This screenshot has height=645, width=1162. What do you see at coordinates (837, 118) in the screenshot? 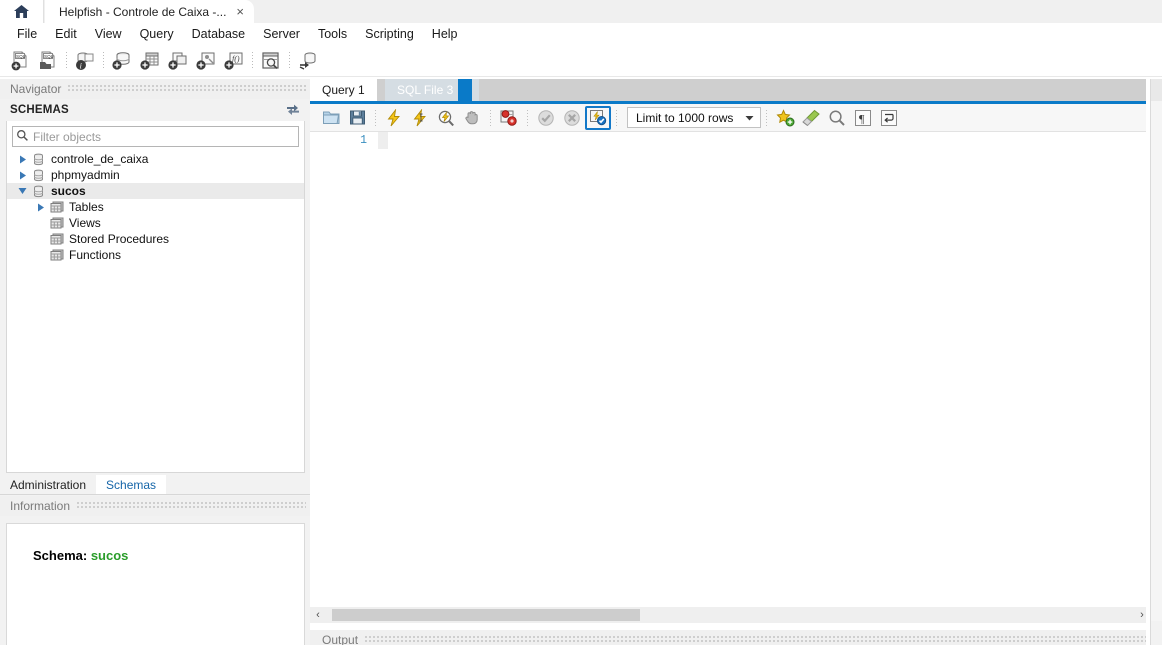
I see `find-icon` at bounding box center [837, 118].